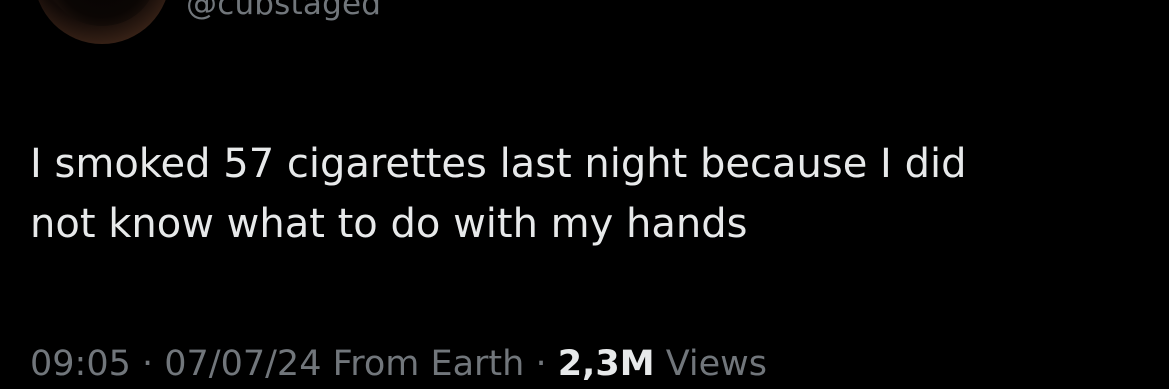 Image resolution: width=1169 pixels, height=389 pixels. I want to click on avatar, so click(102, 22).